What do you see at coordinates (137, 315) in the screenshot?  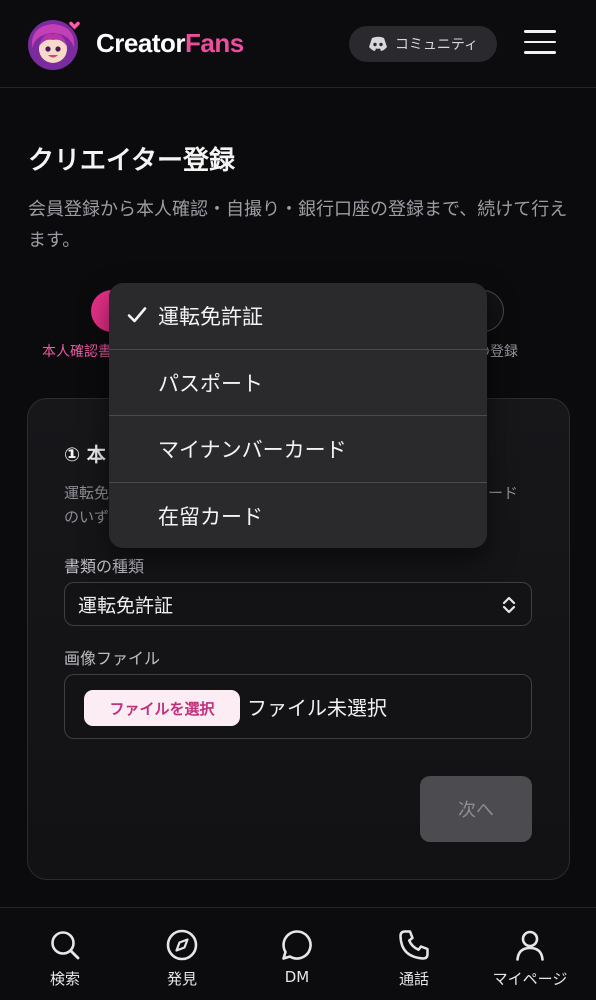 I see `checkmark-icon` at bounding box center [137, 315].